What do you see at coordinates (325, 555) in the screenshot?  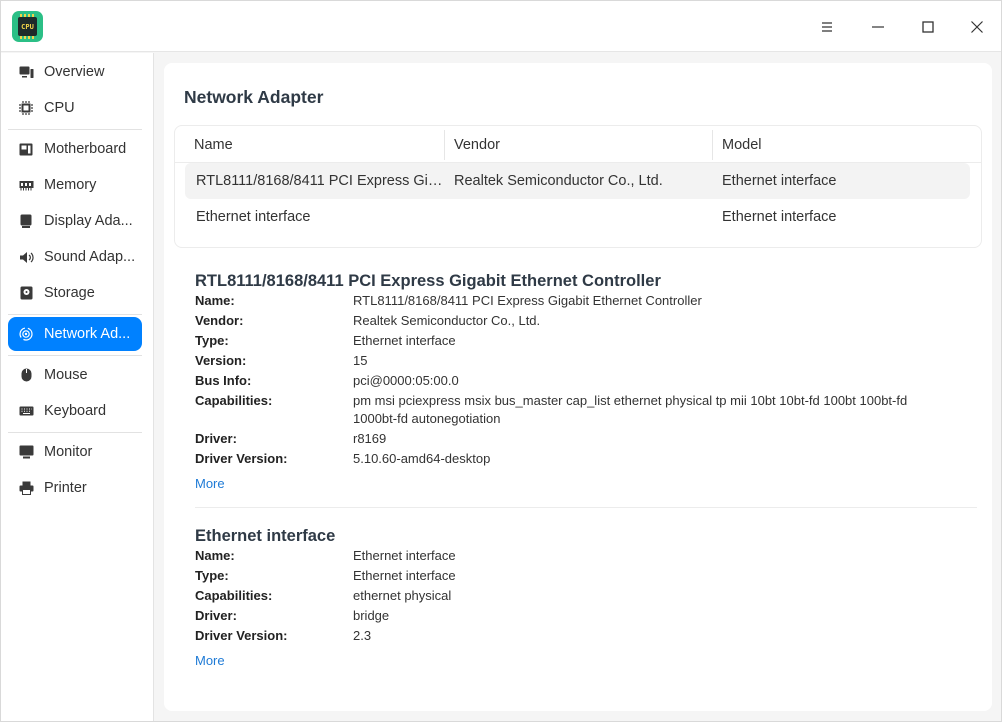 I see `detail-row: Name: Ethernet interface` at bounding box center [325, 555].